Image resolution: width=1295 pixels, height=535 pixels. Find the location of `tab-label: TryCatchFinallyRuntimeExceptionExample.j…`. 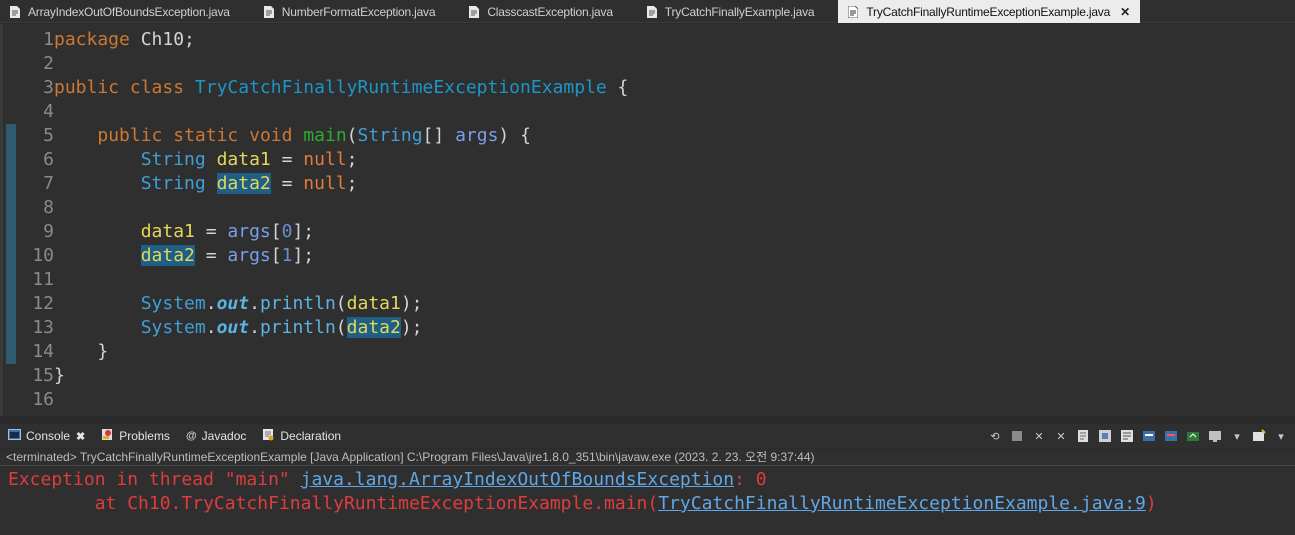

tab-label: TryCatchFinallyRuntimeExceptionExample.j… is located at coordinates (988, 11).